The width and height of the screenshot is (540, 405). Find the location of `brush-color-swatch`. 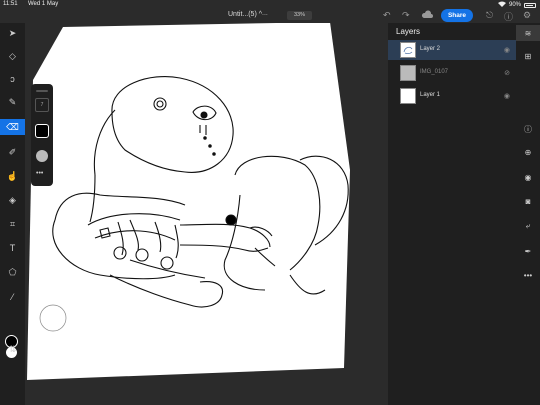

brush-color-swatch is located at coordinates (42, 131).